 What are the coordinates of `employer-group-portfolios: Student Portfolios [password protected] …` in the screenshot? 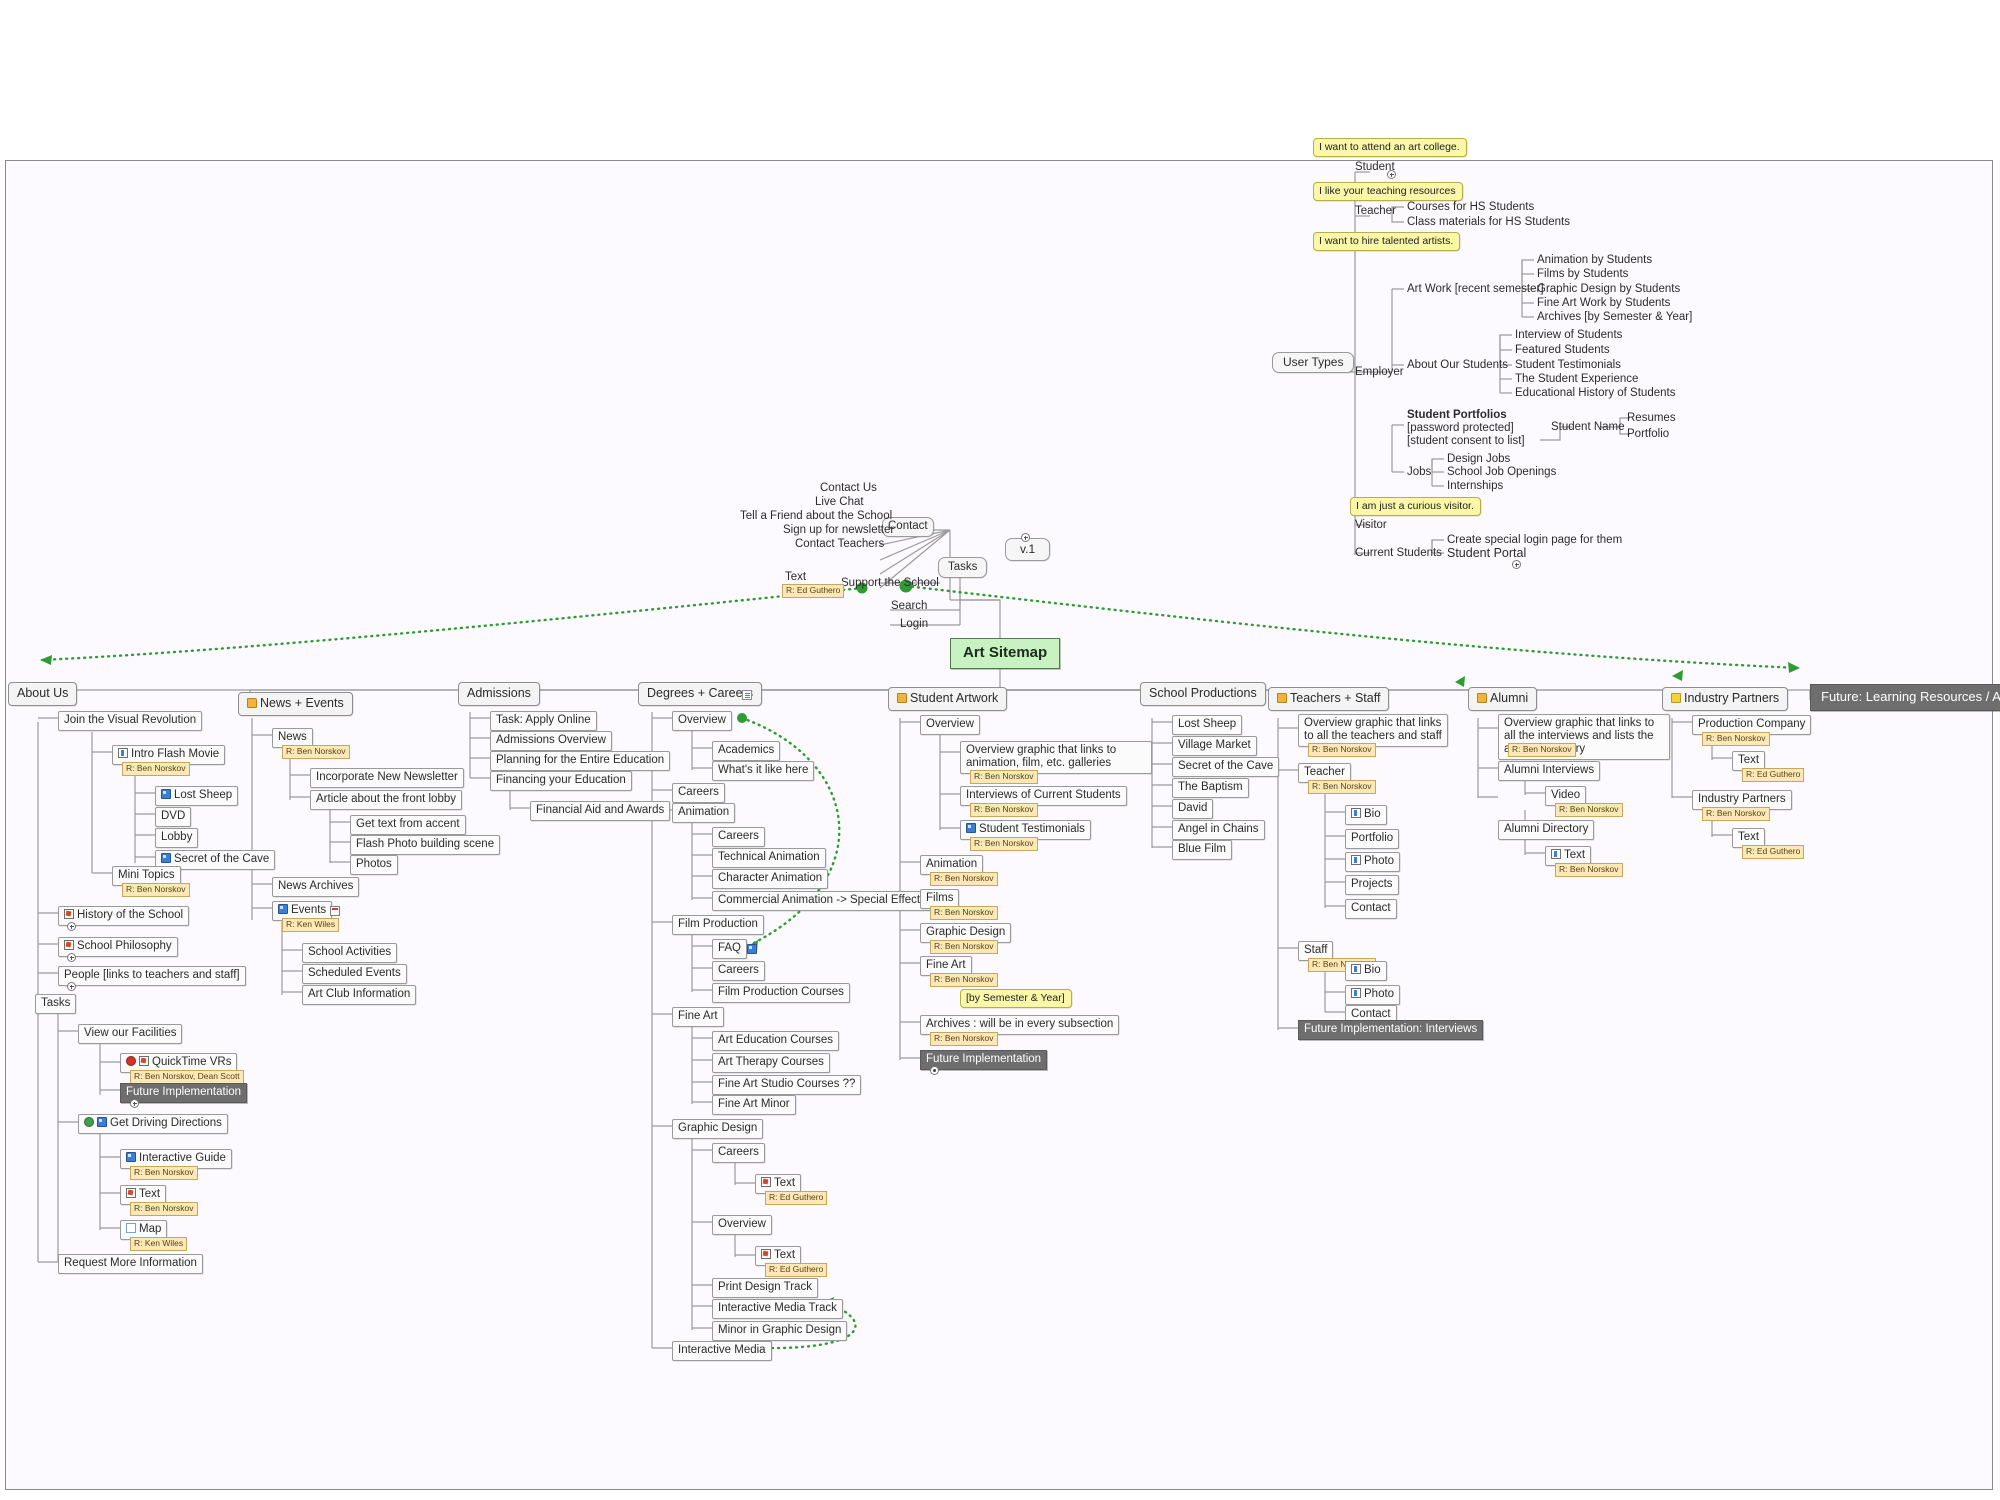 It's located at (1469, 428).